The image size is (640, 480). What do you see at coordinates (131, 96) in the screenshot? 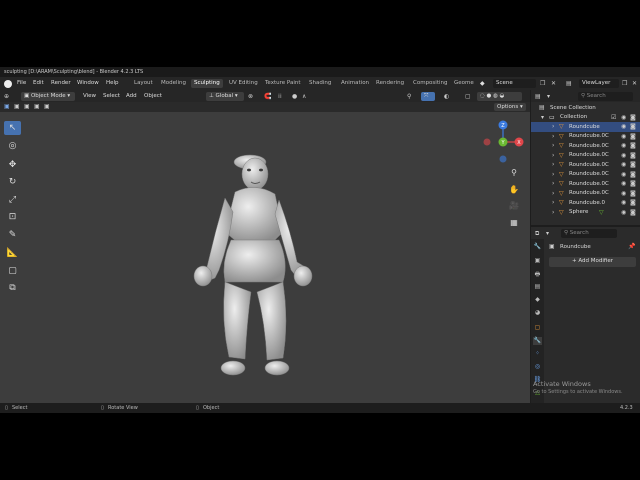
I see `menu-add: Add` at bounding box center [131, 96].